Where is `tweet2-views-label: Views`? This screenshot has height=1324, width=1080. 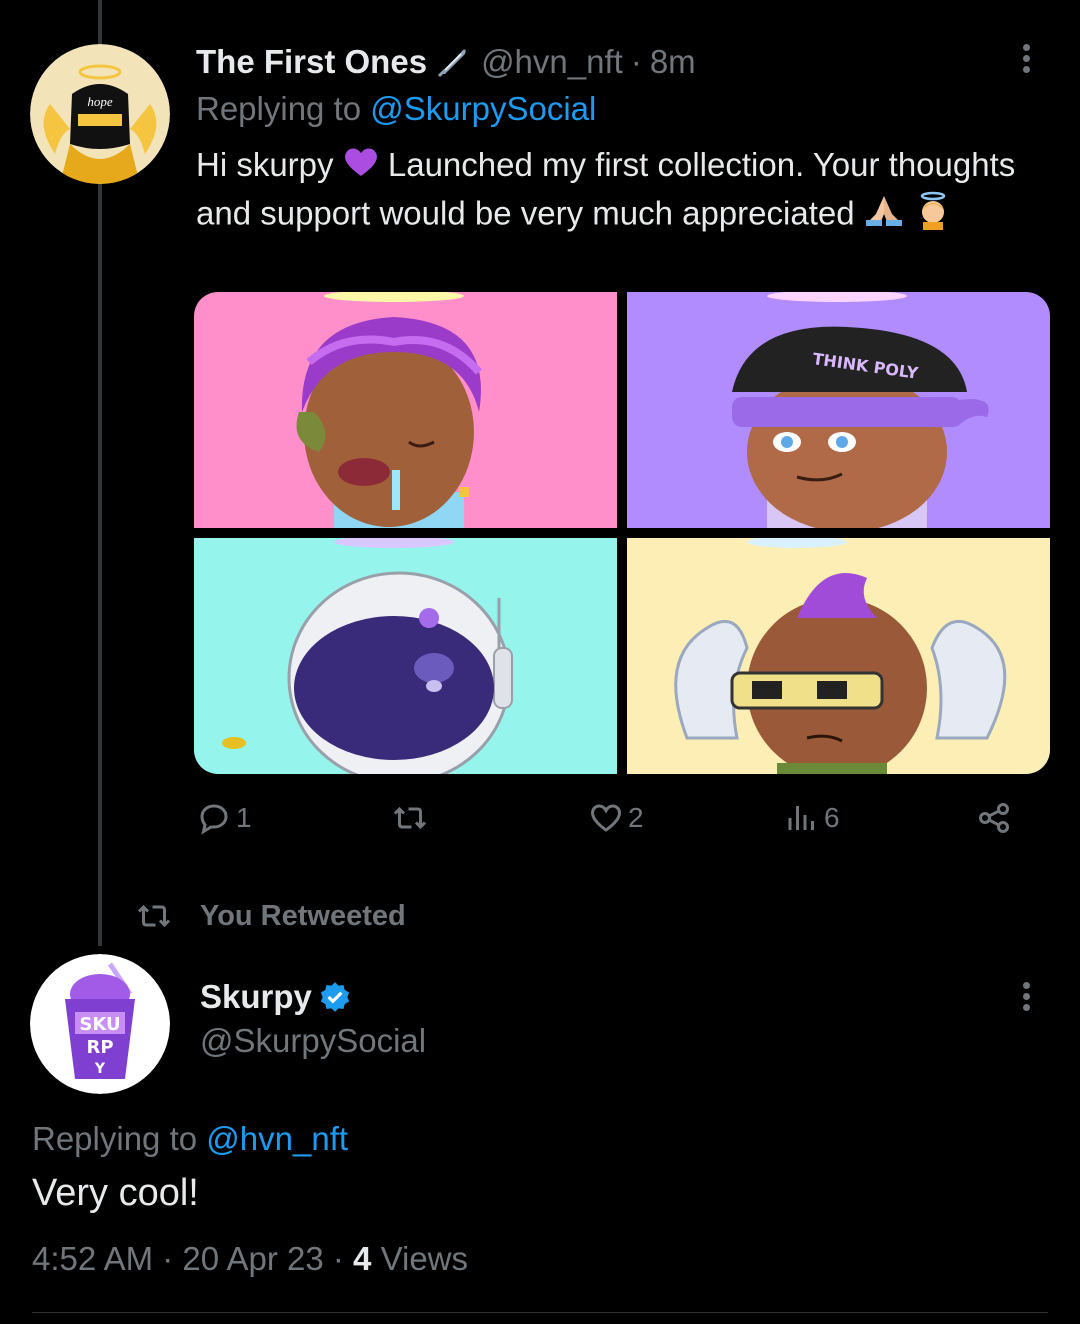
tweet2-views-label: Views is located at coordinates (424, 1258).